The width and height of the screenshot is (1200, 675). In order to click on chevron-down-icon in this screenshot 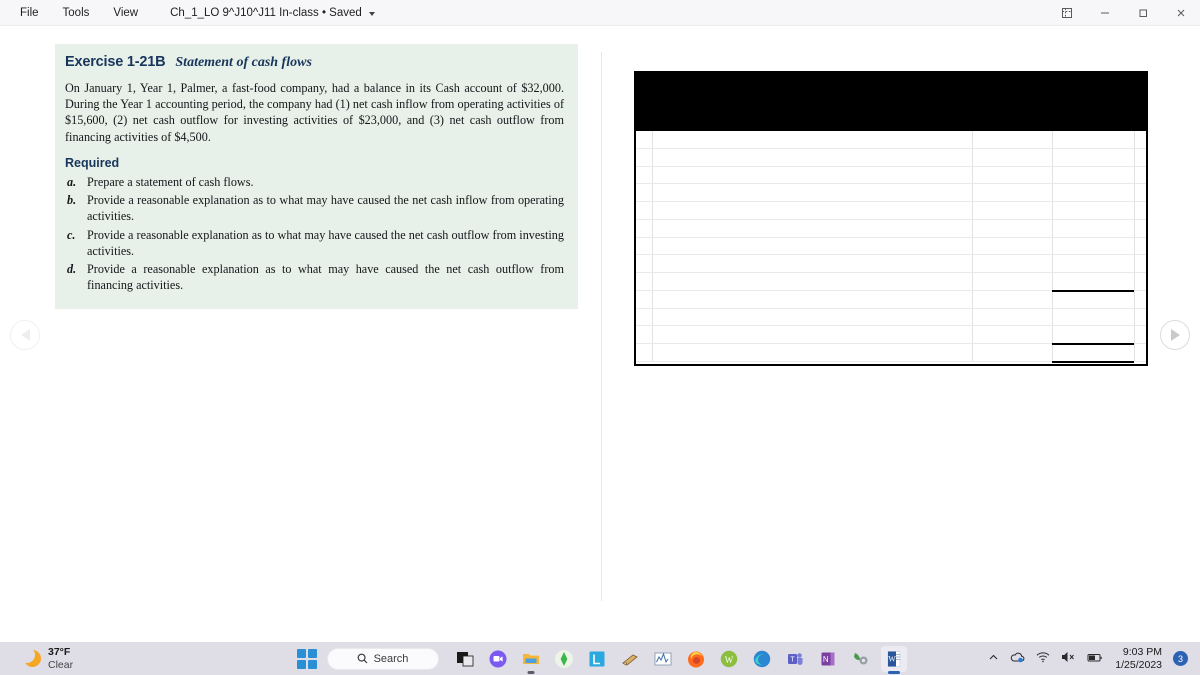, I will do `click(371, 13)`.